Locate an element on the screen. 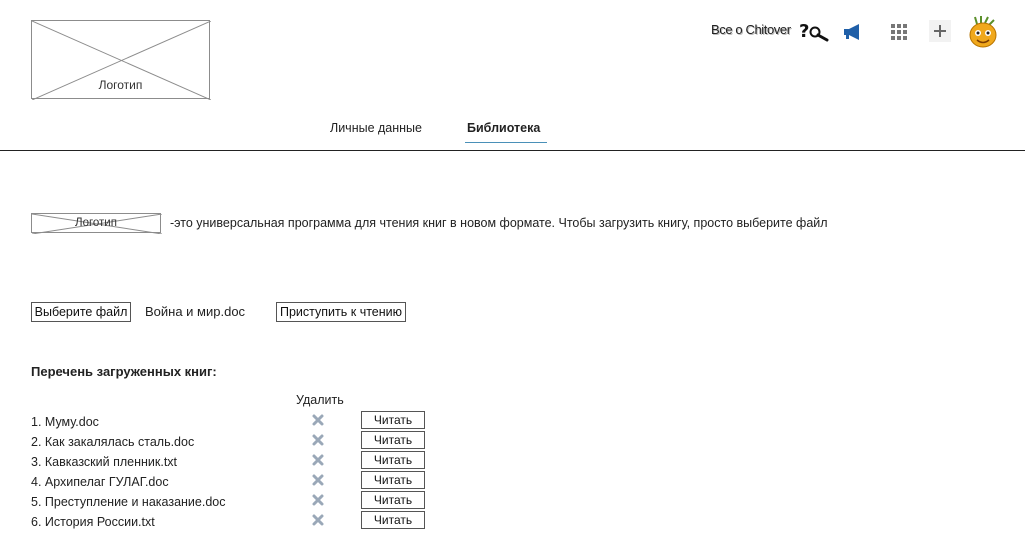 This screenshot has height=536, width=1032. library-heading: Перечень загруженных книг: is located at coordinates (124, 371).